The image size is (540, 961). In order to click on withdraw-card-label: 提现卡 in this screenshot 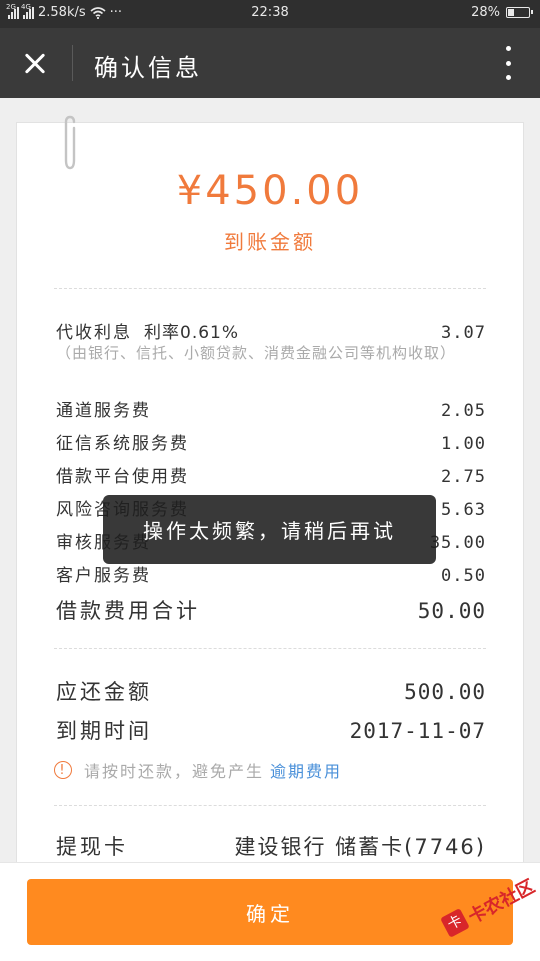, I will do `click(92, 847)`.